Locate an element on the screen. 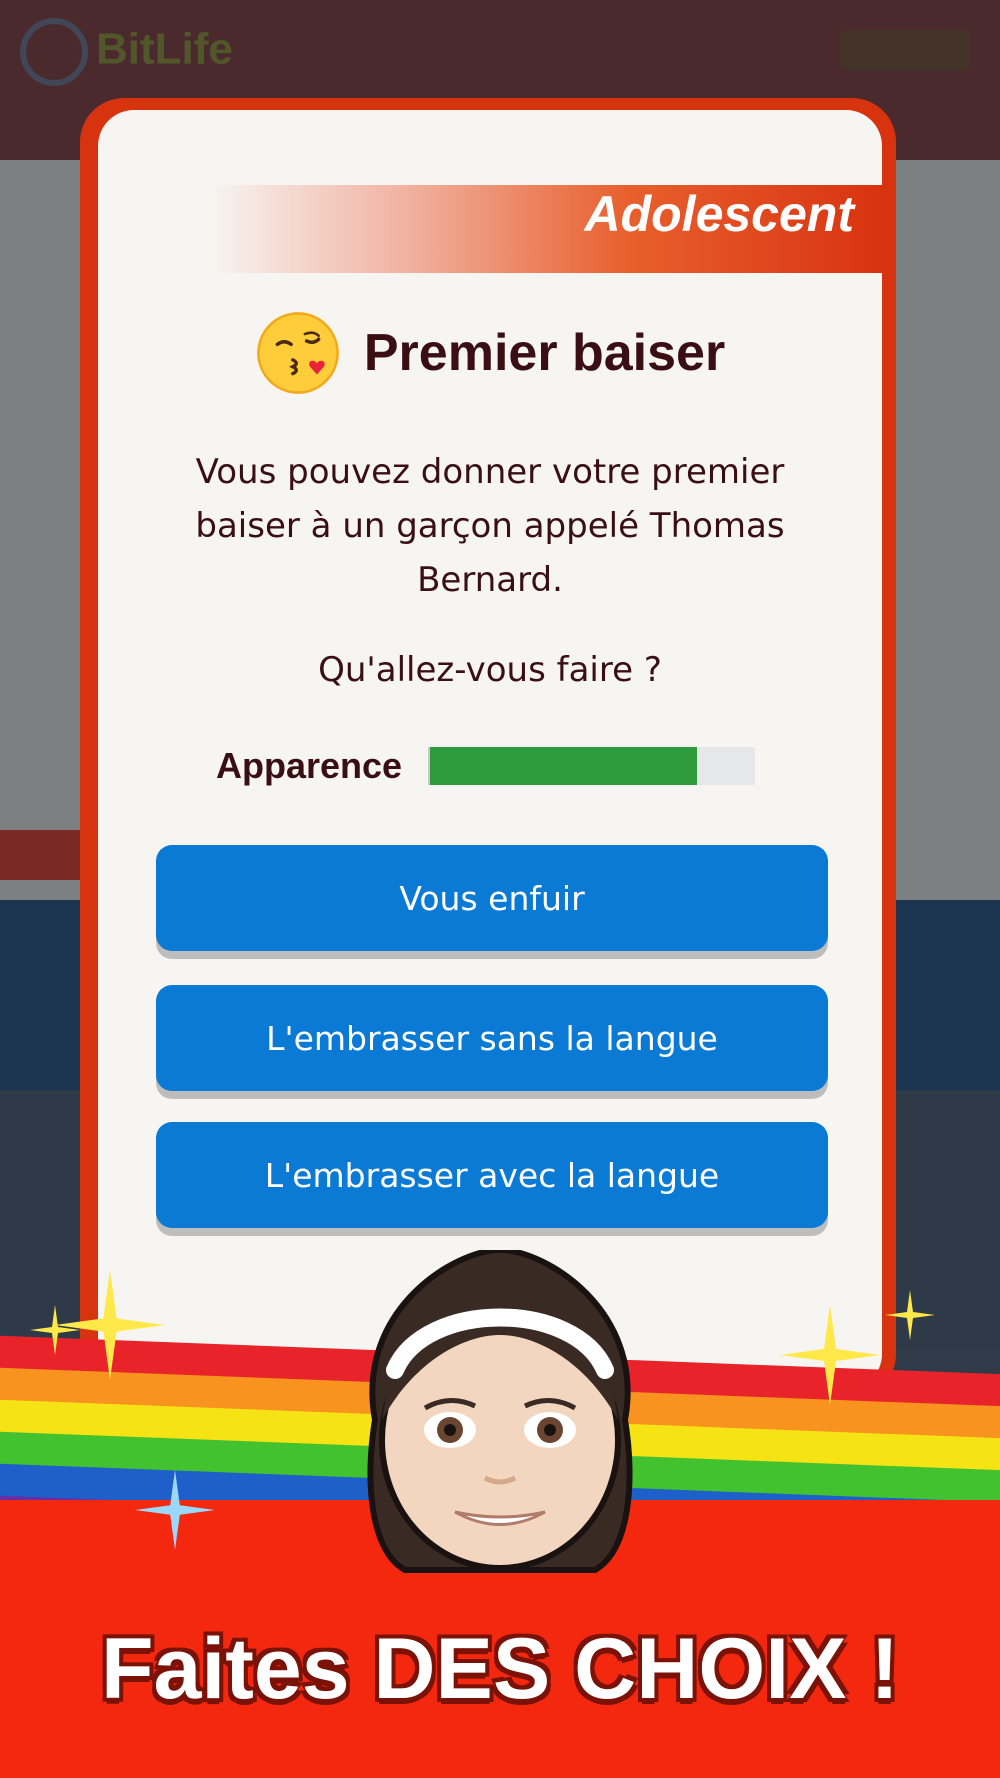 The height and width of the screenshot is (1778, 1000). event-header: Premier baiser is located at coordinates (490, 353).